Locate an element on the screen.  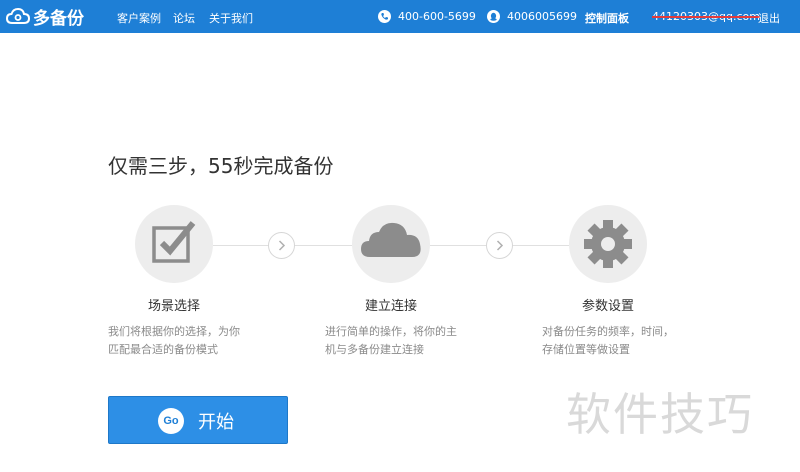
start-button-label: 开始 is located at coordinates (216, 422).